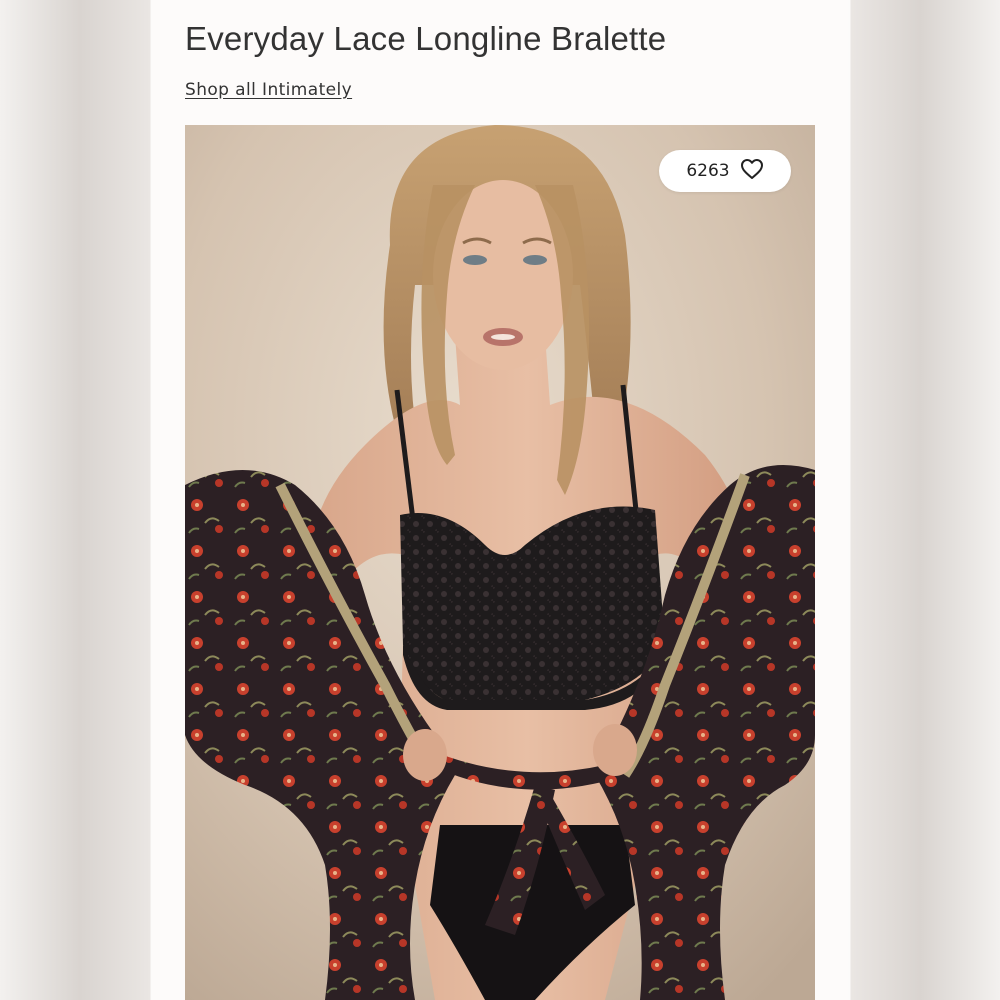  I want to click on shop-all-link: Shop all Intimately, so click(268, 90).